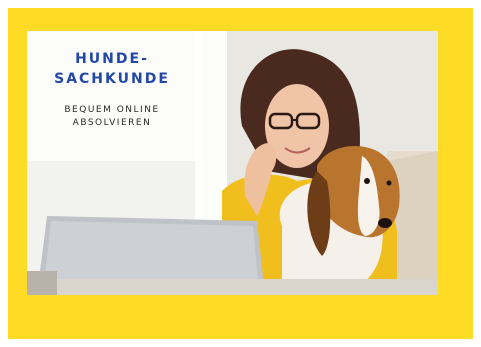 This screenshot has width=481, height=347. What do you see at coordinates (112, 69) in the screenshot?
I see `headline: HUNDE- SACHKUNDE` at bounding box center [112, 69].